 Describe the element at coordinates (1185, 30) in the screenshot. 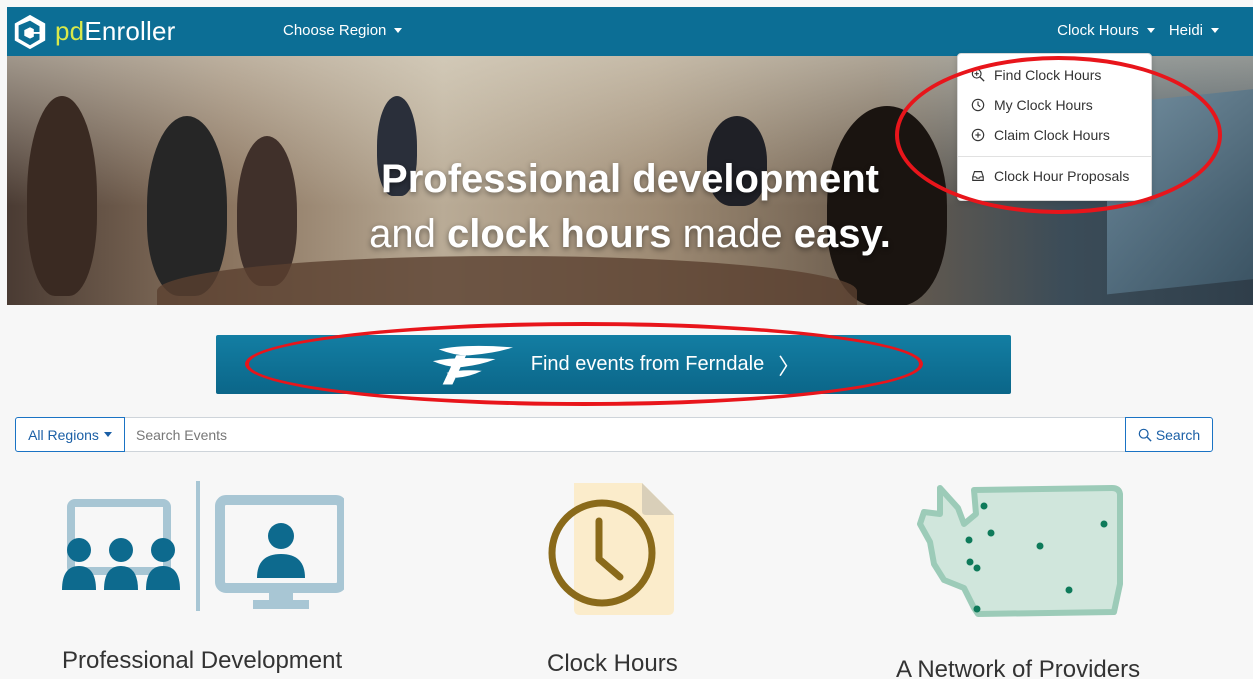

I see `user-name: Heidi` at that location.